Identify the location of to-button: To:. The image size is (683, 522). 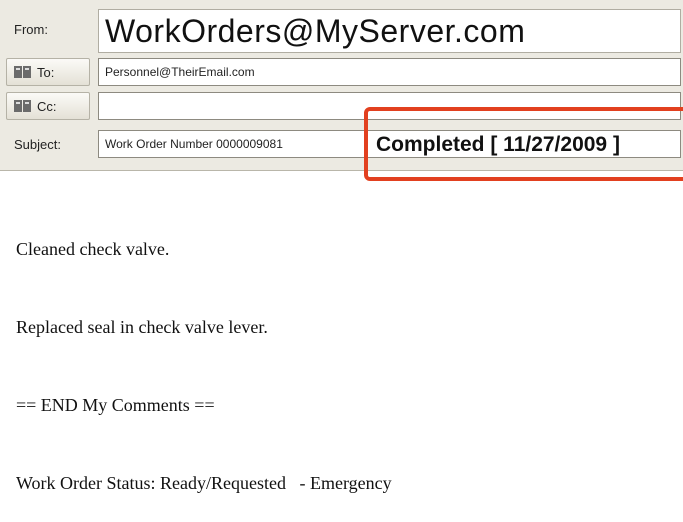
(48, 72).